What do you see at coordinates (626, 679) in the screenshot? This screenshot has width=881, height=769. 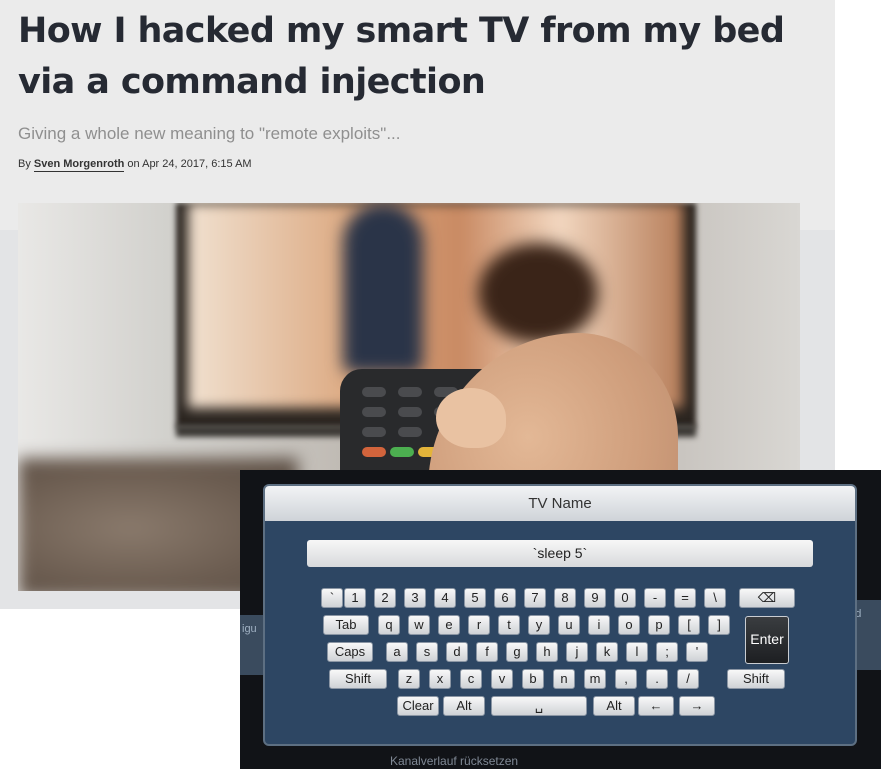 I see `key-comma: ,` at bounding box center [626, 679].